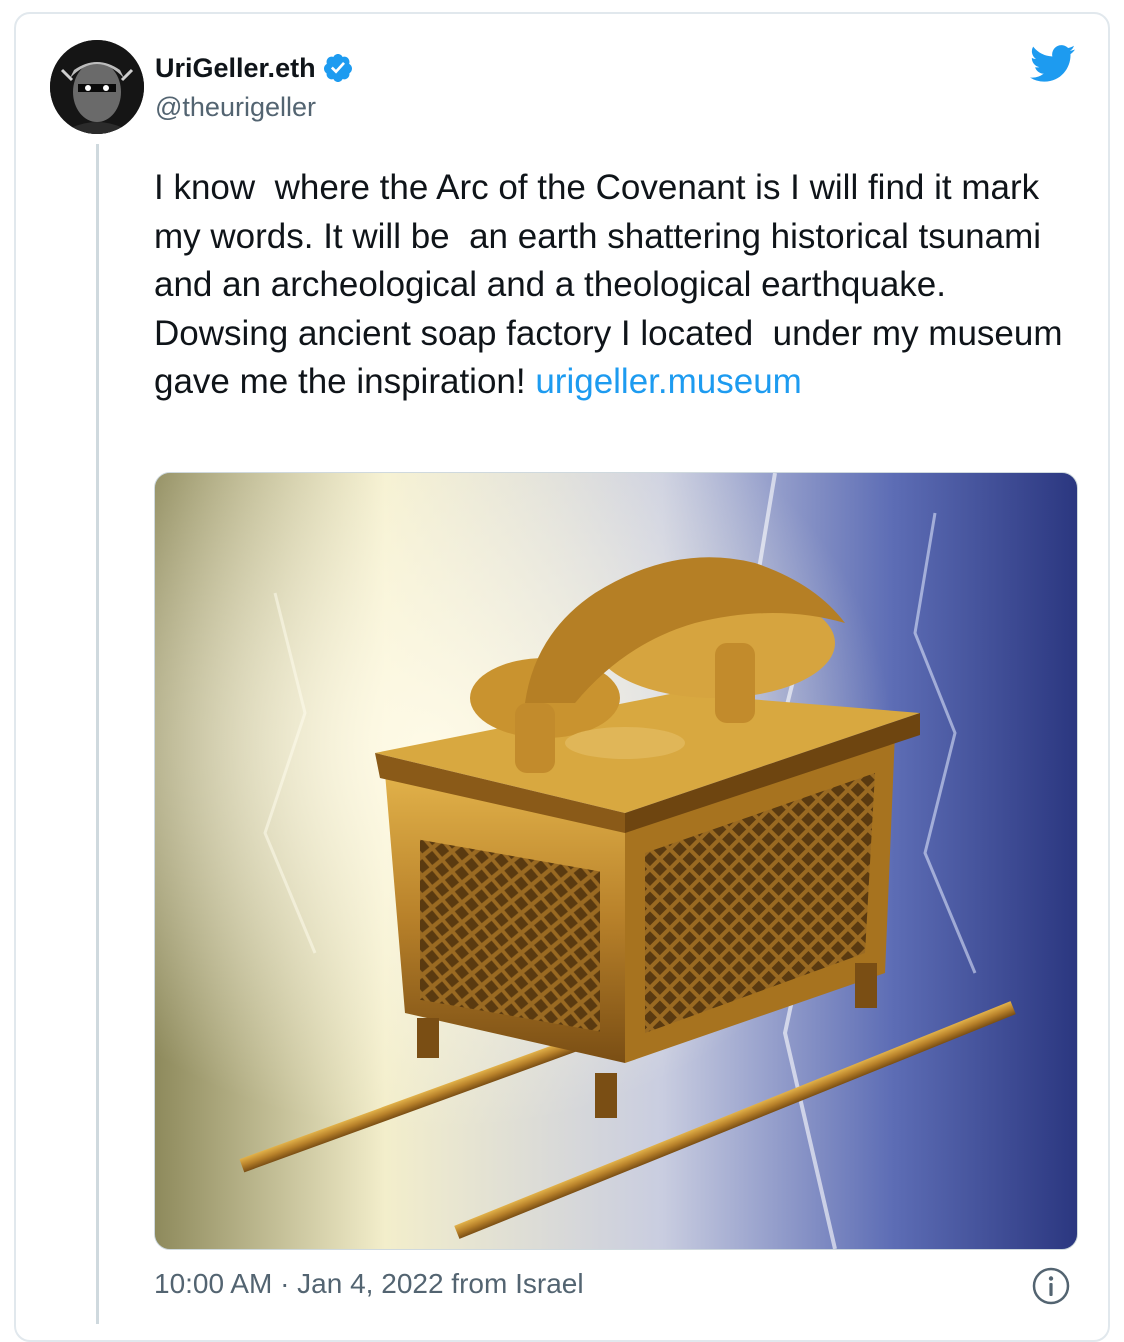  I want to click on twitter-bird-icon, so click(1053, 64).